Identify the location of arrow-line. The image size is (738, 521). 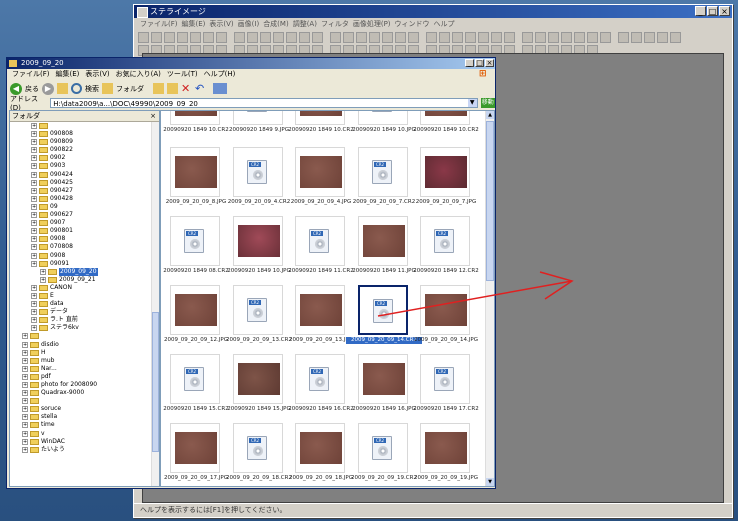
(475, 298).